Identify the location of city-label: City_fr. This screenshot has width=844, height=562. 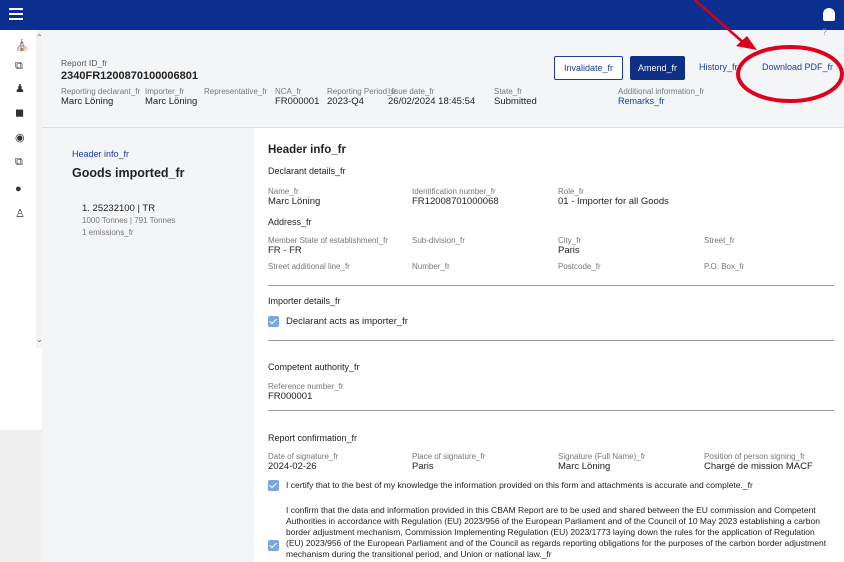
(570, 240).